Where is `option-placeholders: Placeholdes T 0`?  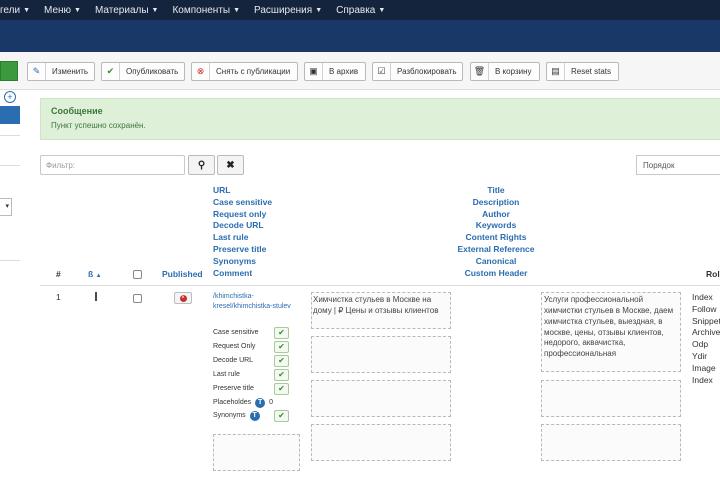 option-placeholders: Placeholdes T 0 is located at coordinates (243, 402).